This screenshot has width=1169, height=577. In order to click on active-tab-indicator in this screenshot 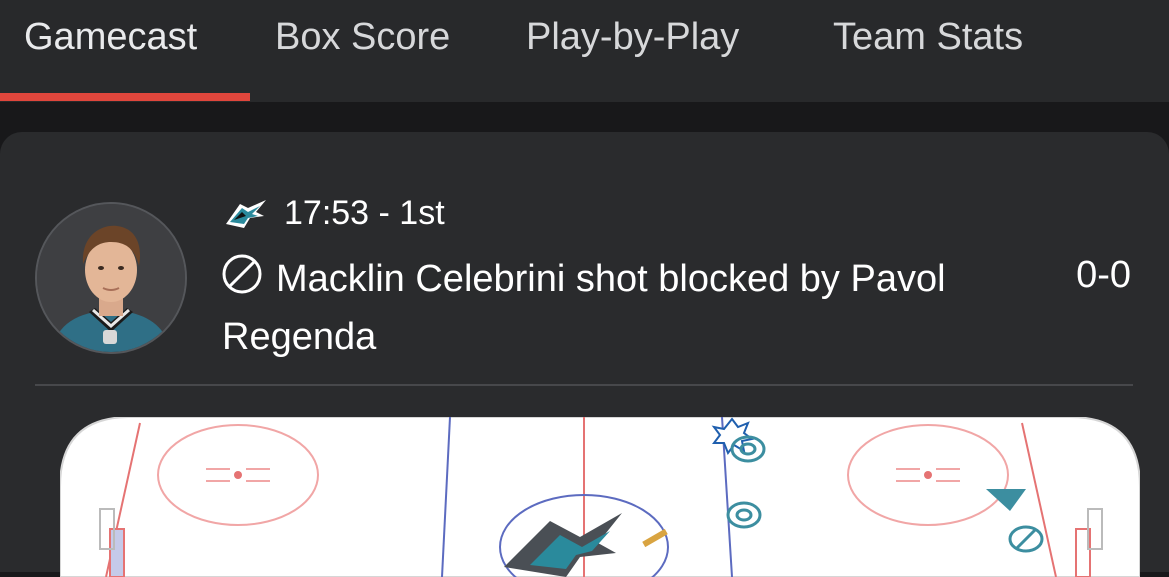, I will do `click(125, 97)`.